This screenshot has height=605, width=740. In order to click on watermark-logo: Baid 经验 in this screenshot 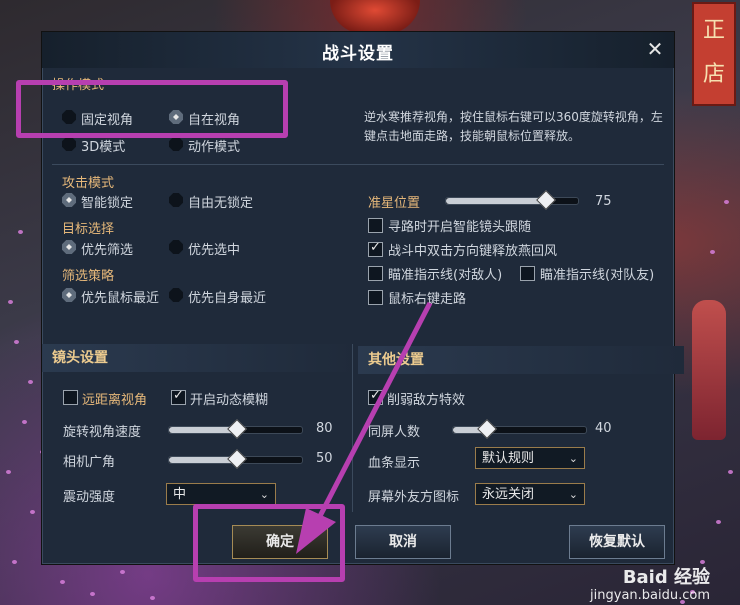, I will do `click(666, 577)`.